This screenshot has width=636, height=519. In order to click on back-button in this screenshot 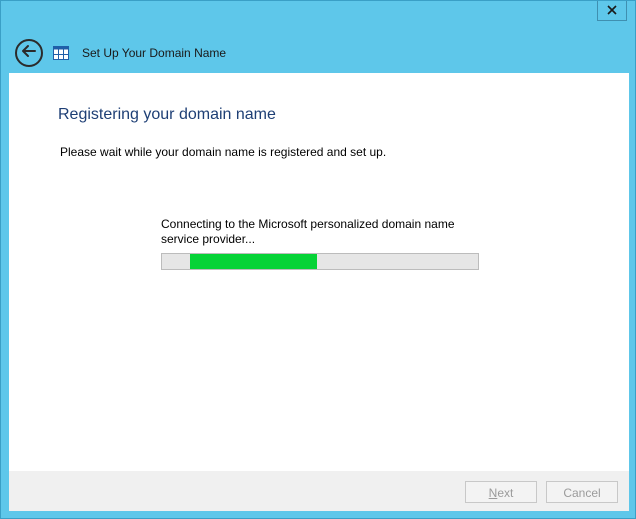, I will do `click(29, 53)`.